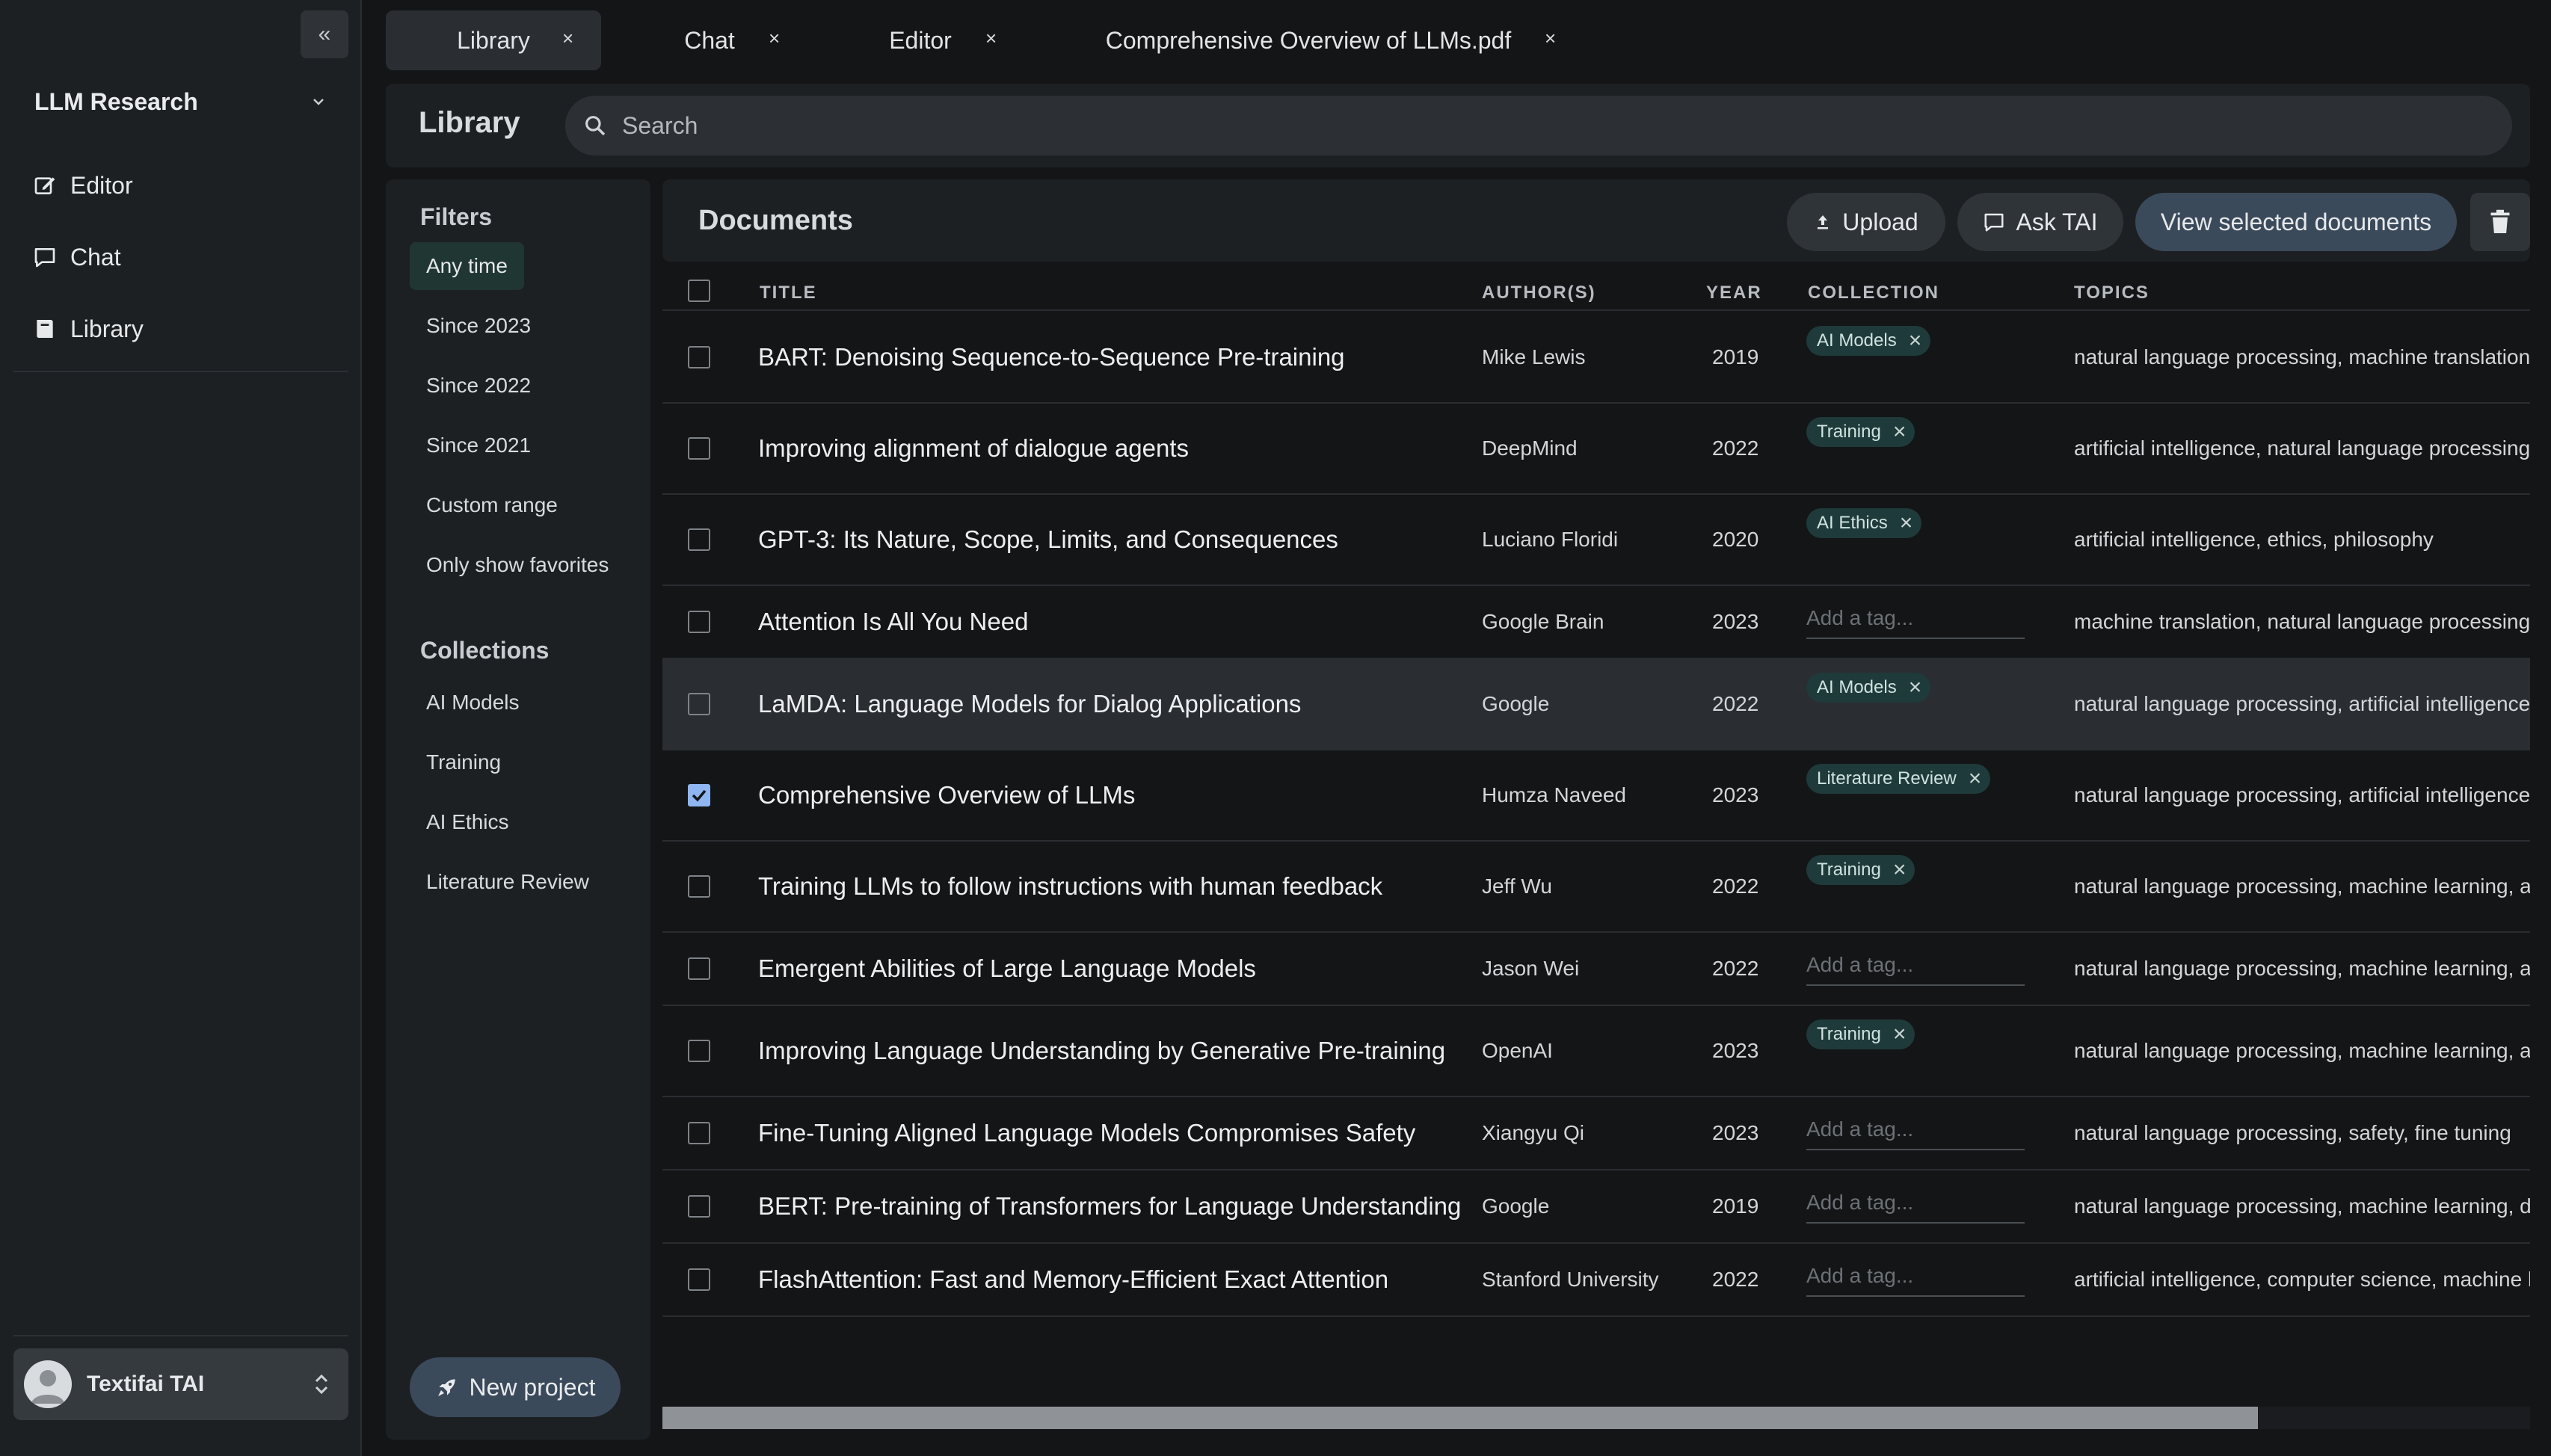 This screenshot has height=1456, width=2551. I want to click on collection-chip: Literature Review ×, so click(1898, 779).